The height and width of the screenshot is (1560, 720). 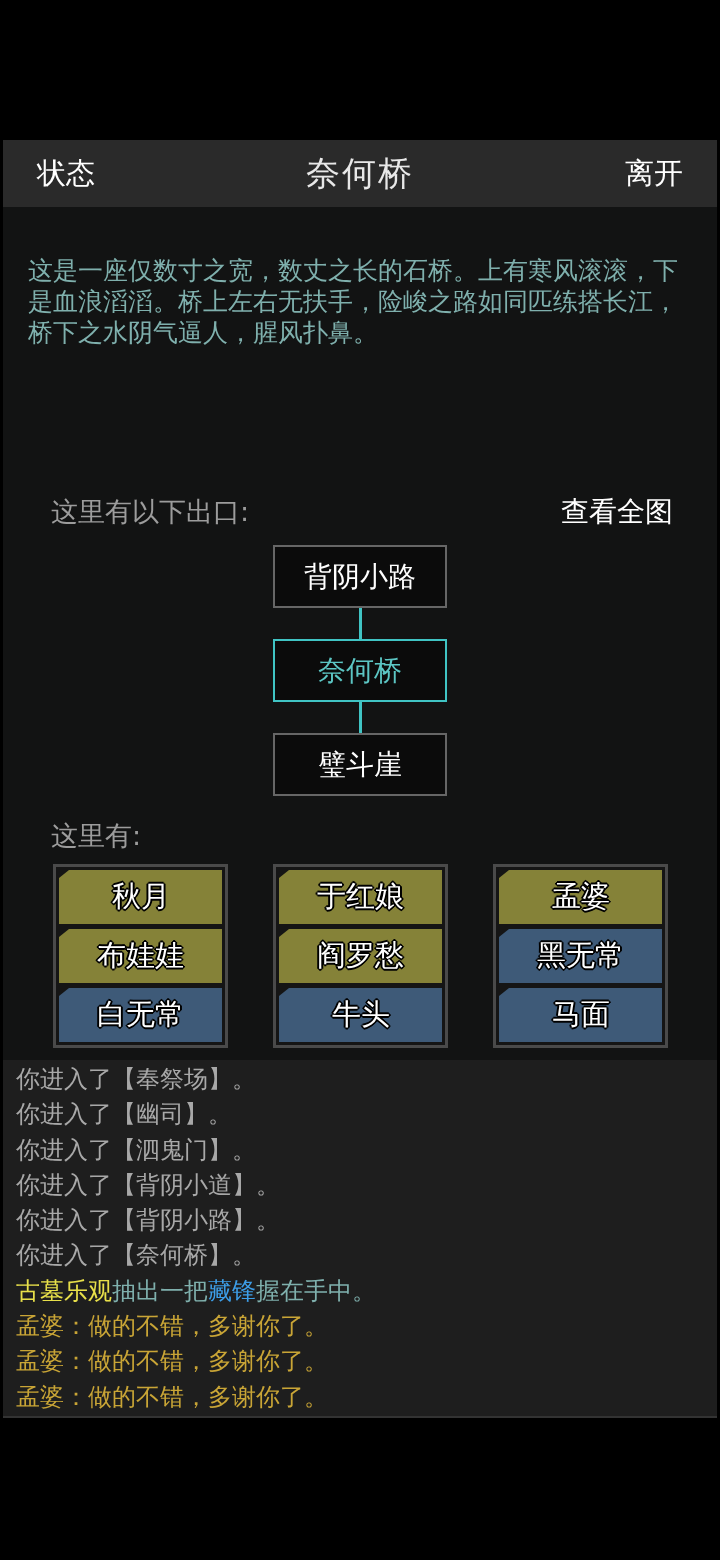 I want to click on leave-button: 离开, so click(x=654, y=173).